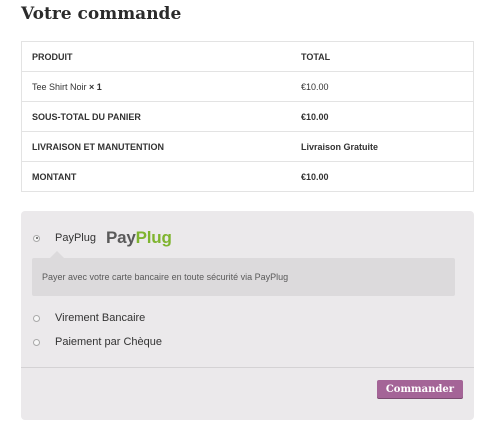 The height and width of the screenshot is (436, 500). I want to click on bacs-radio, so click(36, 318).